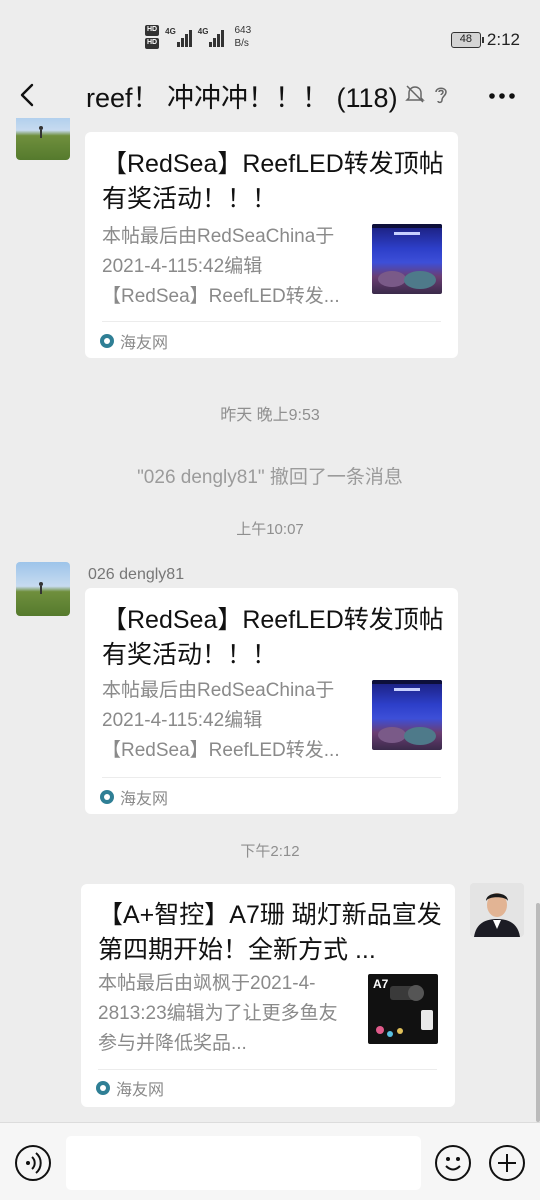  What do you see at coordinates (211, 37) in the screenshot?
I see `signal-2-icon: 4G` at bounding box center [211, 37].